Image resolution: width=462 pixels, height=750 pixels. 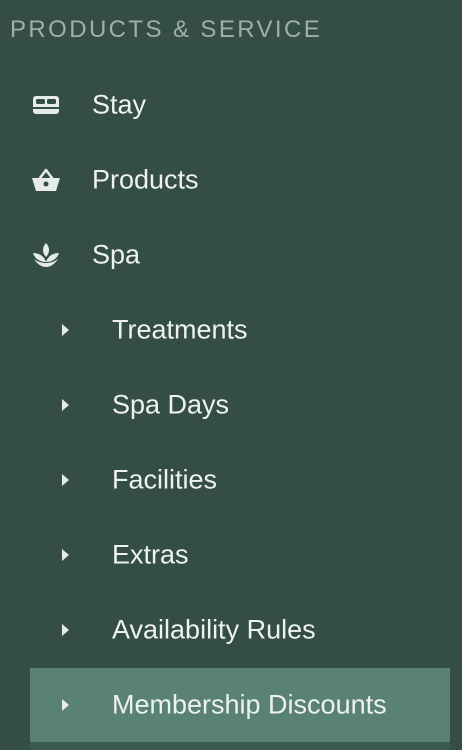 What do you see at coordinates (240, 555) in the screenshot?
I see `subnav-item-extras: Extras` at bounding box center [240, 555].